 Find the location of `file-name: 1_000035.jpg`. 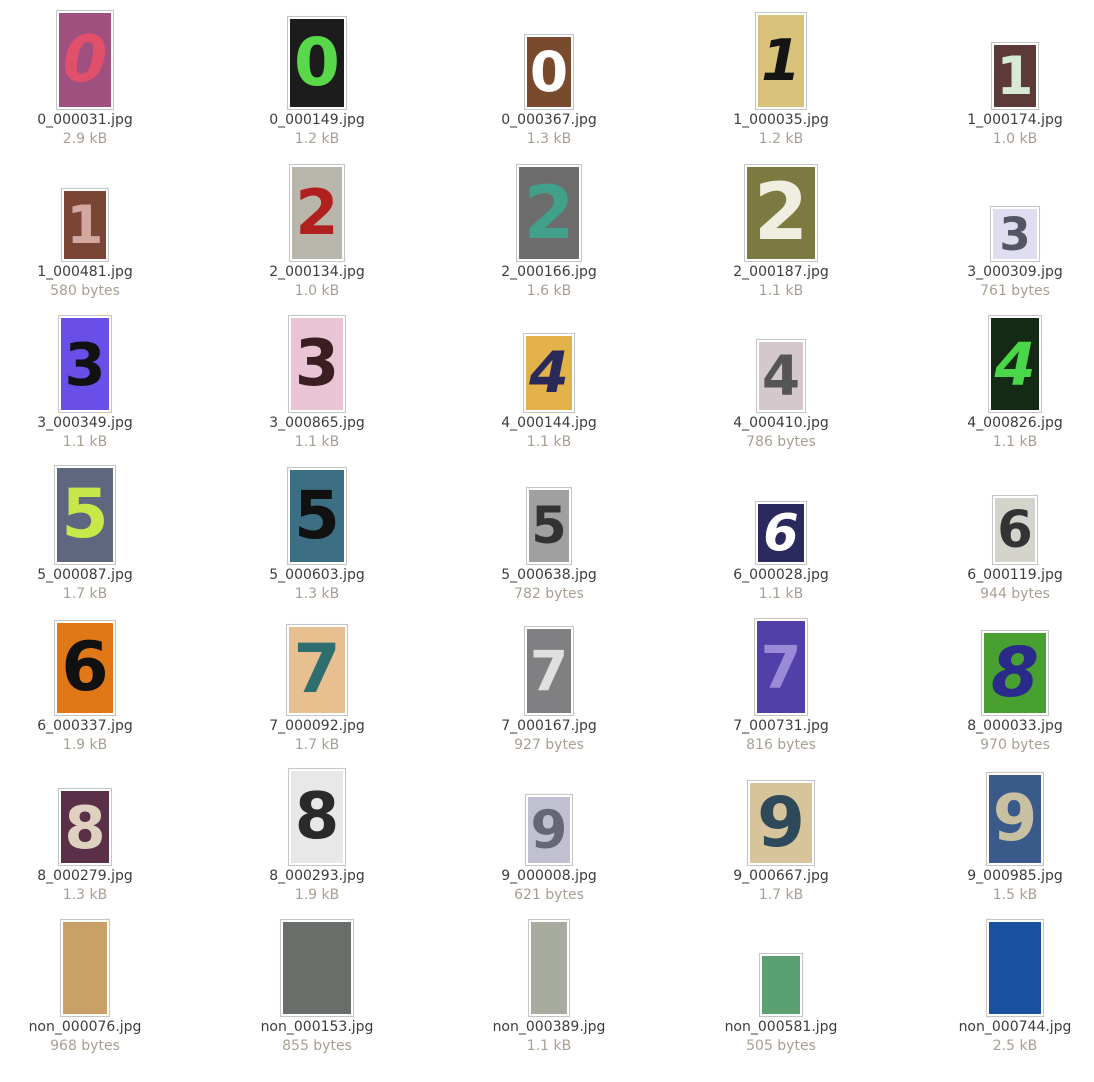

file-name: 1_000035.jpg is located at coordinates (781, 120).